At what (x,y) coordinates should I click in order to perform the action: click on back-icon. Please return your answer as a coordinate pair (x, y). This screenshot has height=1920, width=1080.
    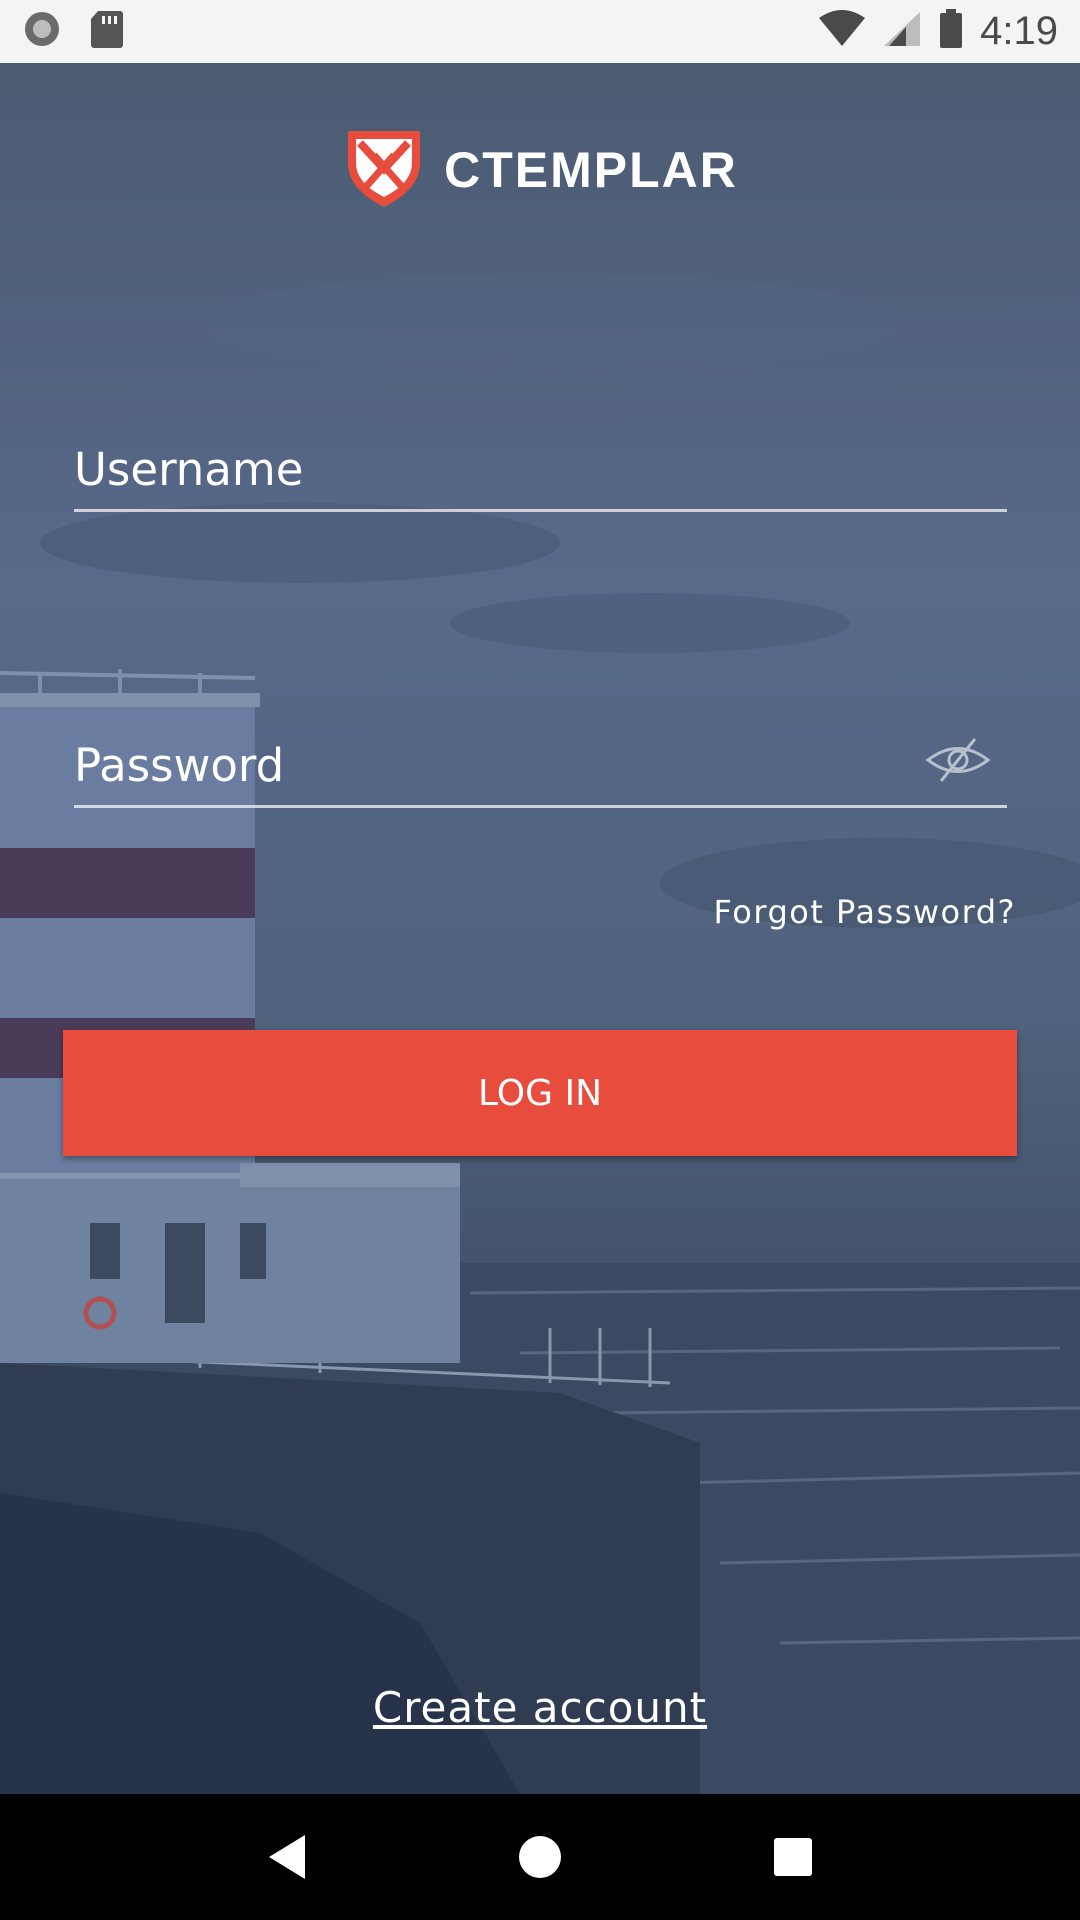
    Looking at the image, I should click on (287, 1857).